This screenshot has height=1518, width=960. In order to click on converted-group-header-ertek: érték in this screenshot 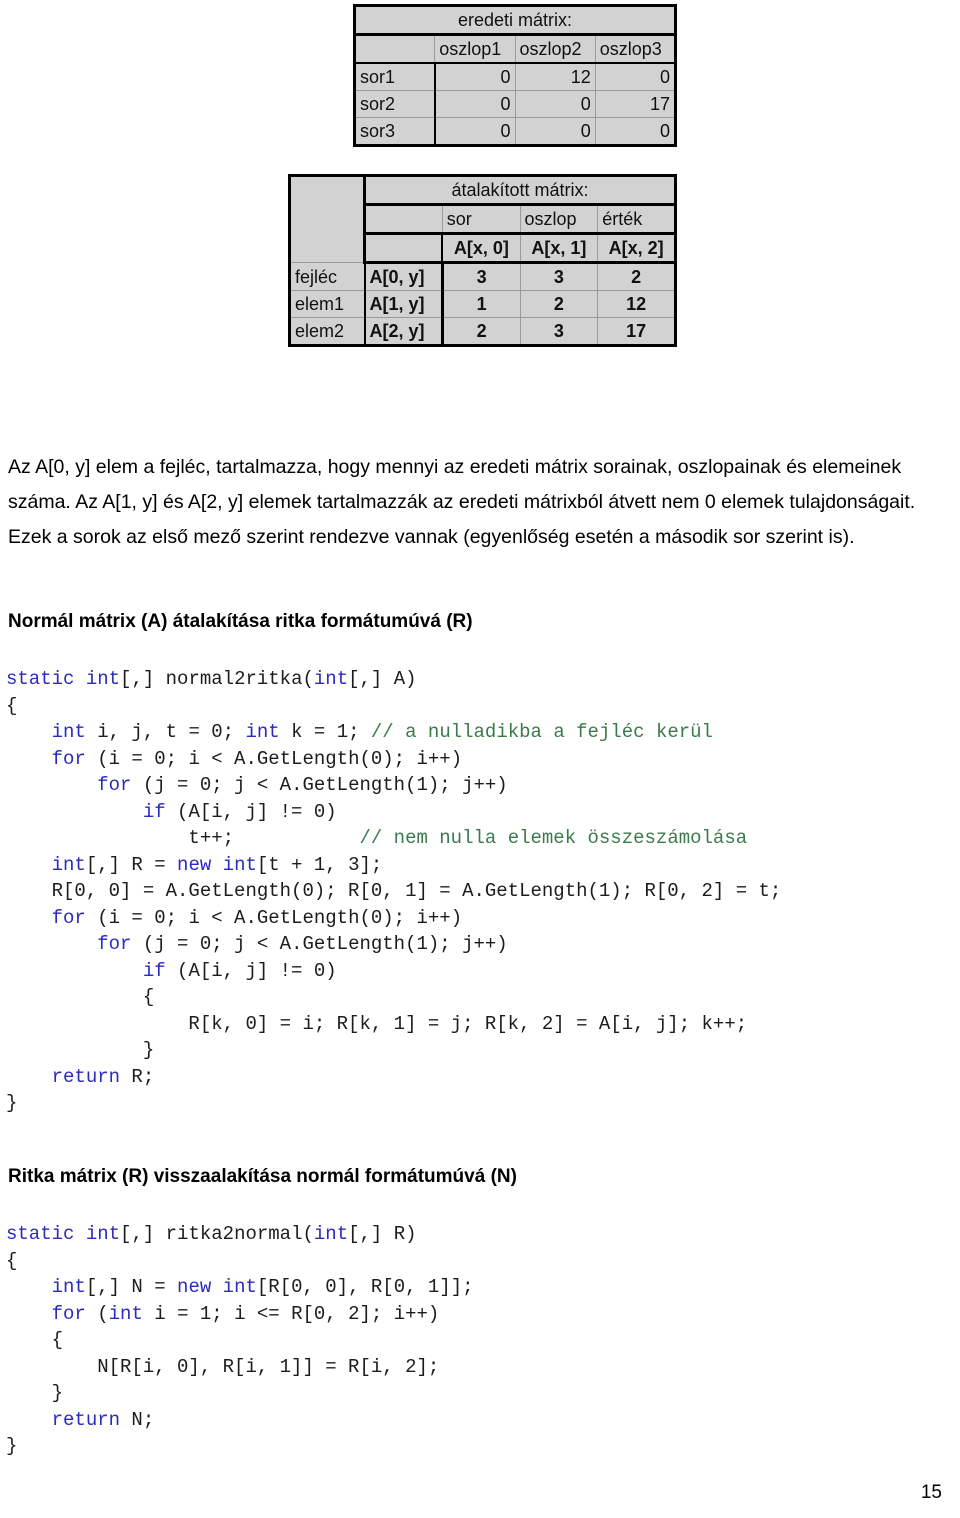, I will do `click(636, 219)`.